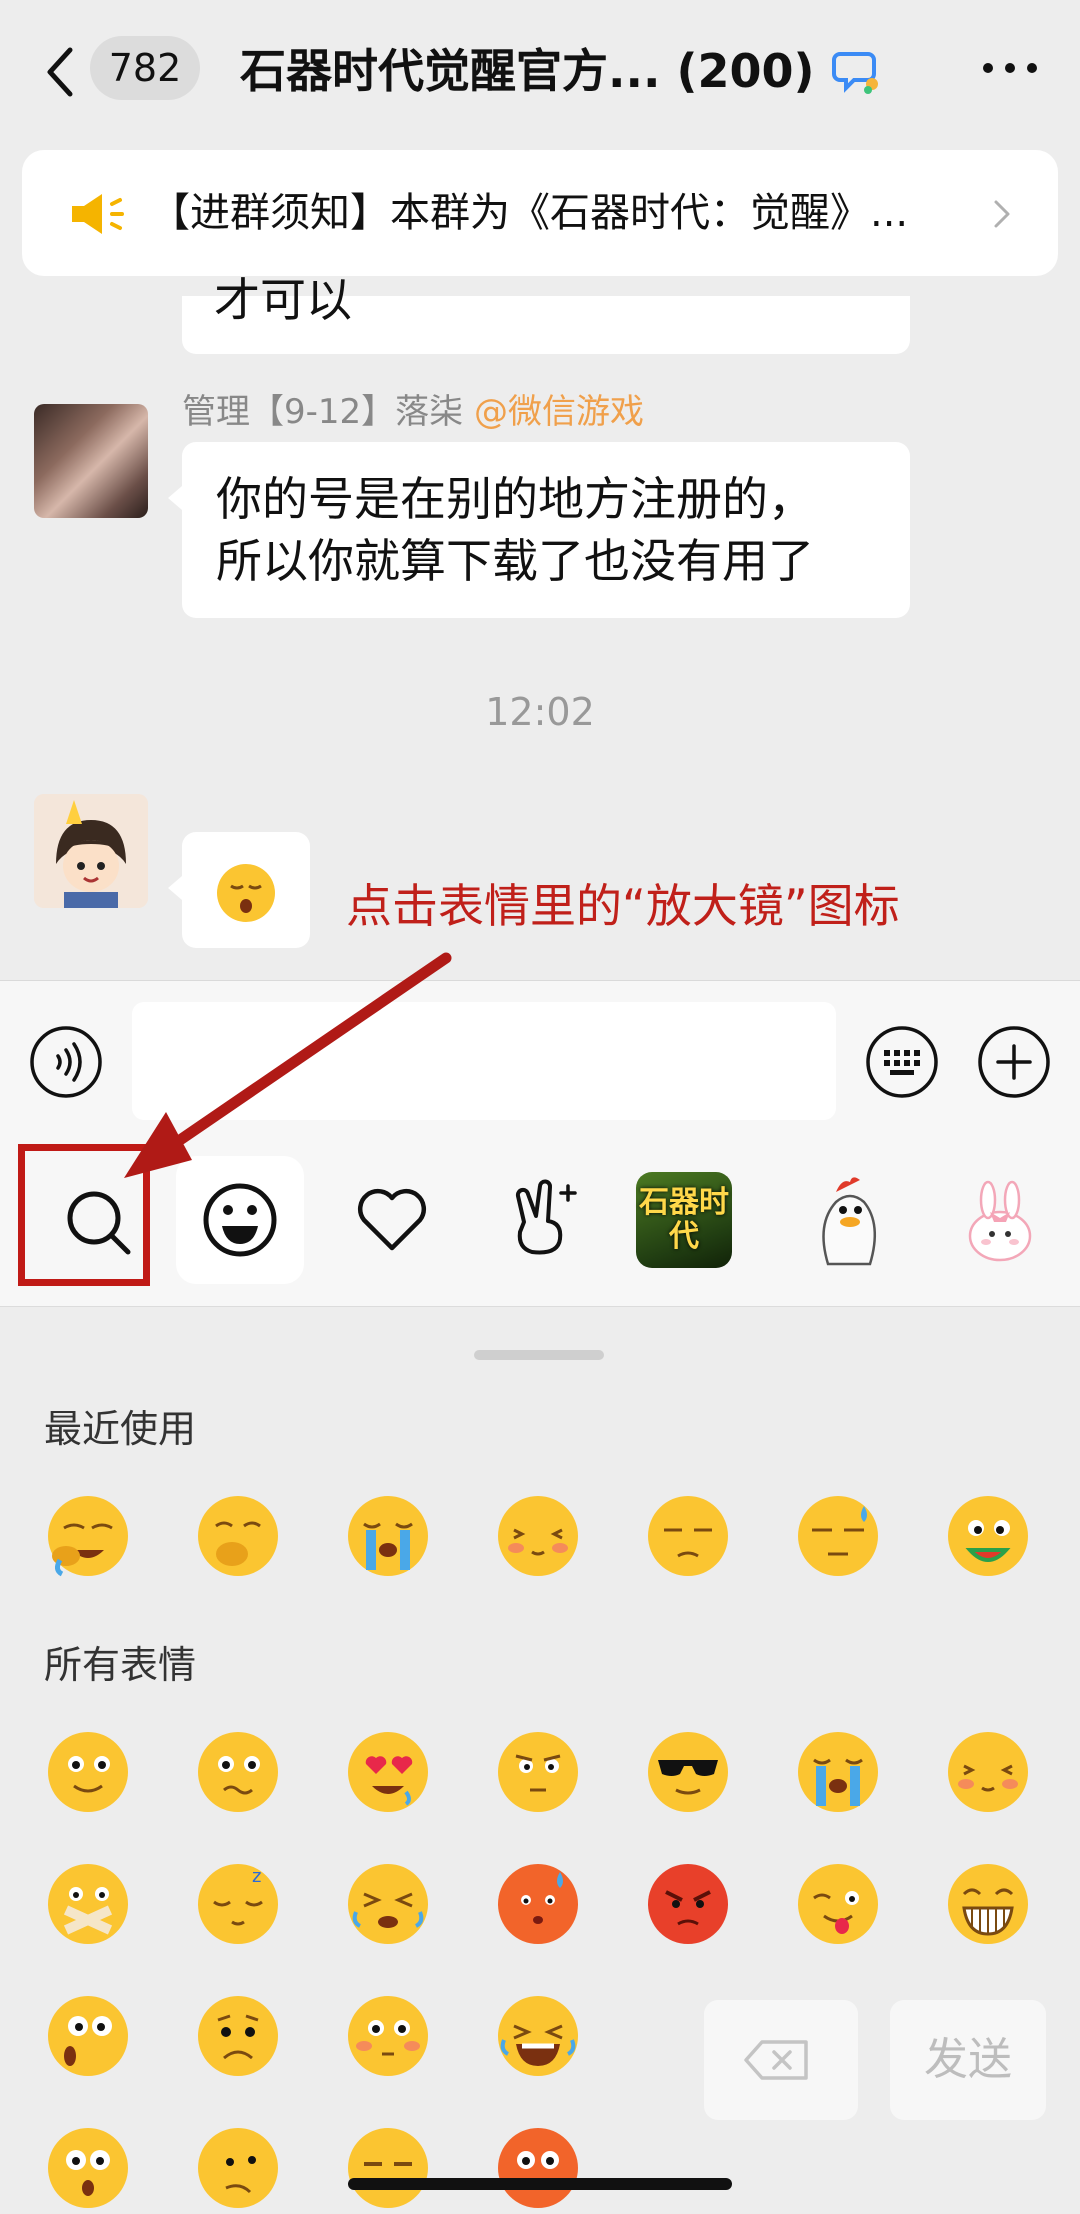 This screenshot has width=1080, height=2214. Describe the element at coordinates (515, 561) in the screenshot. I see `message-line: 所以你就算下载了也没有用了` at that location.